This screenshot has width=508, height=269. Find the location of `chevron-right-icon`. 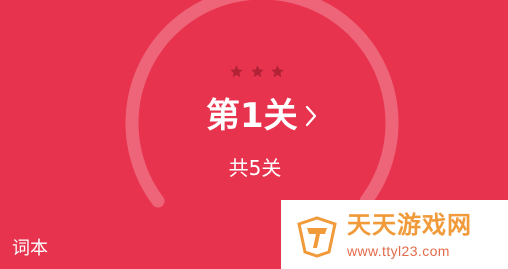

chevron-right-icon is located at coordinates (310, 116).